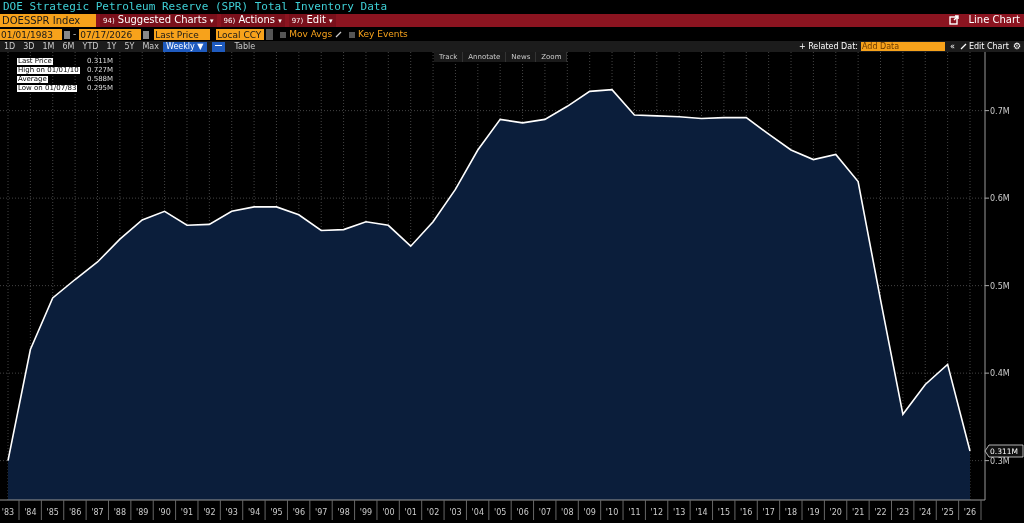 The height and width of the screenshot is (523, 1024). What do you see at coordinates (30, 512) in the screenshot?
I see `x-tick-label: '84` at bounding box center [30, 512].